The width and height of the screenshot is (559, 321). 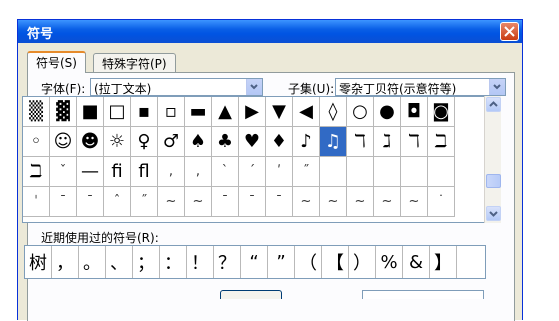 I want to click on symbol-cell: ˙, so click(x=441, y=202).